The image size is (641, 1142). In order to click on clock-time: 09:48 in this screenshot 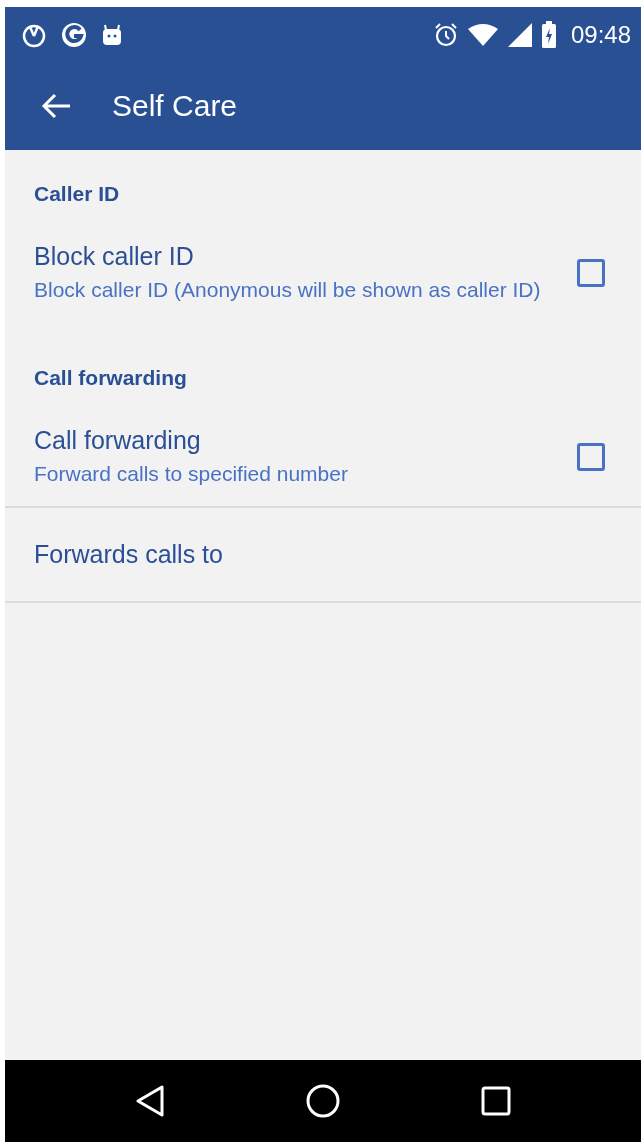, I will do `click(600, 34)`.